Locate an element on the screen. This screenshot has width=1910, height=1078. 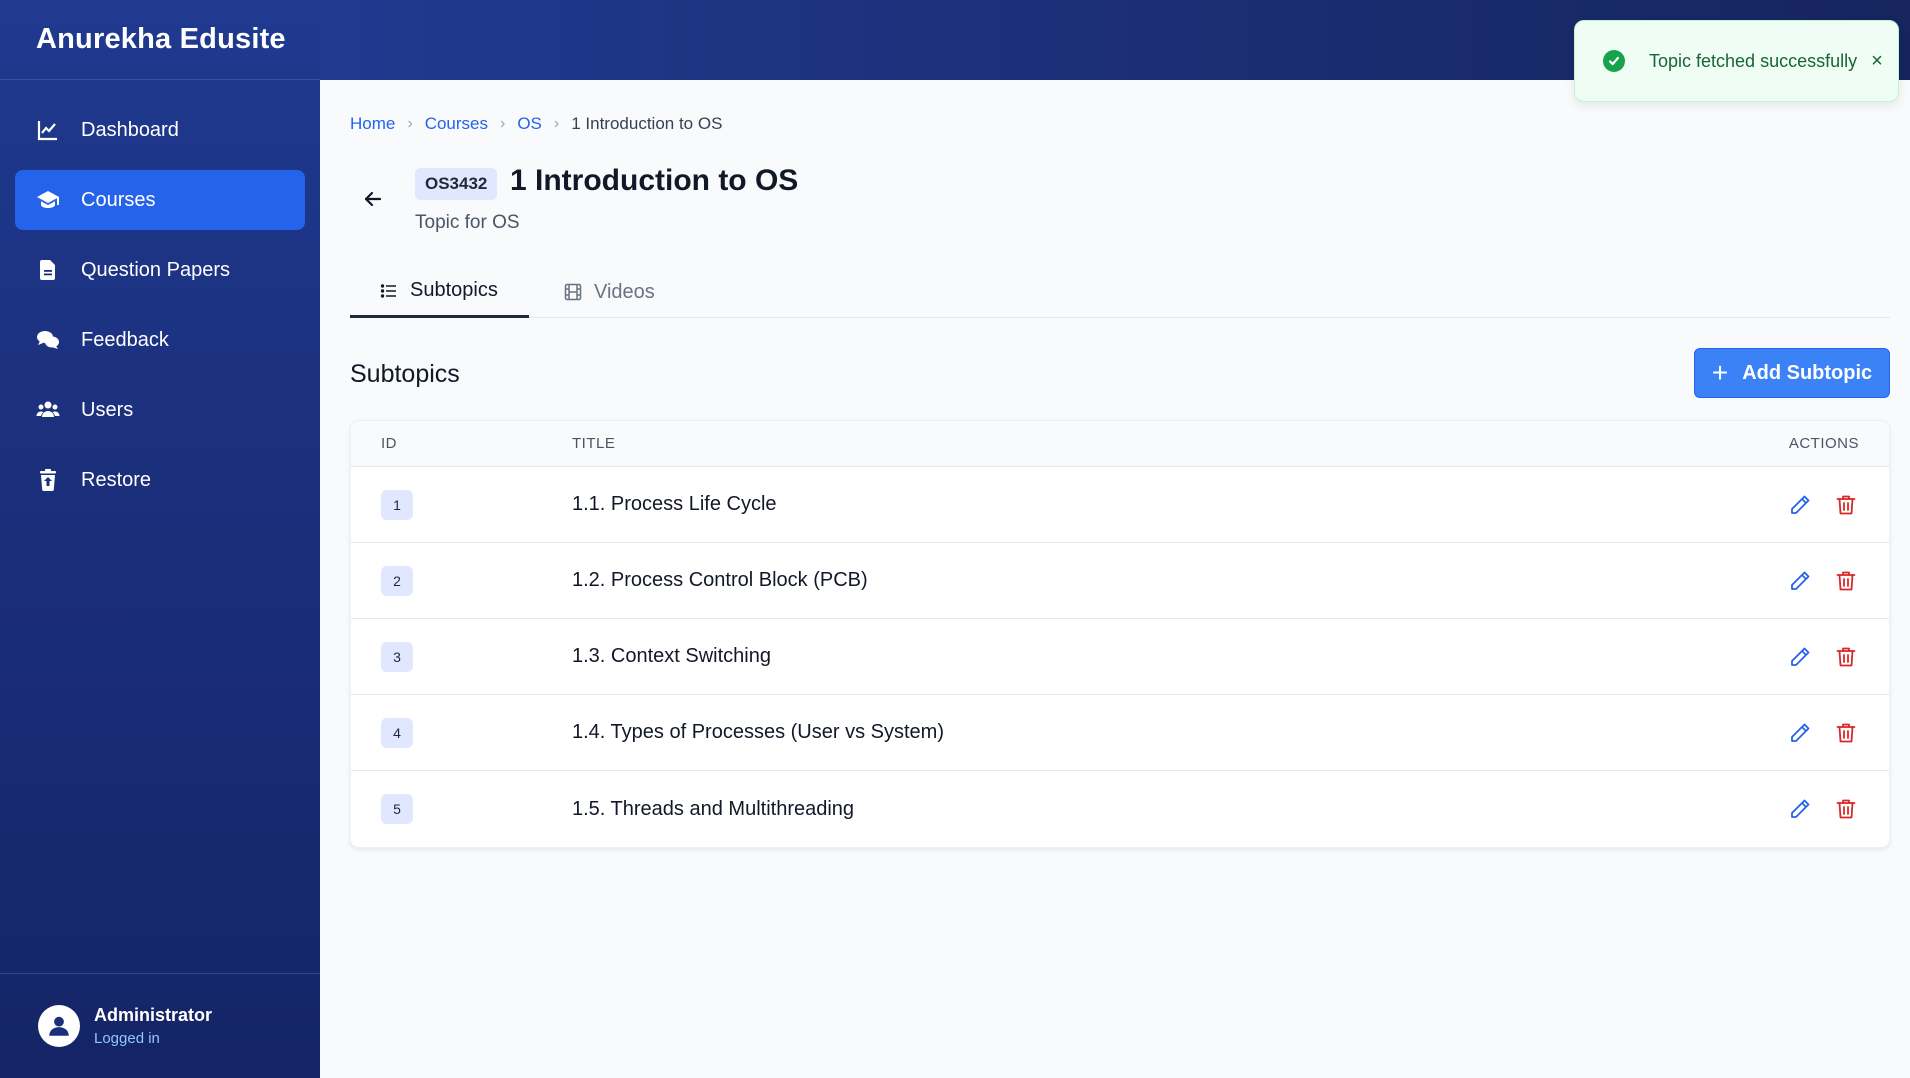
list-icon is located at coordinates (395, 291).